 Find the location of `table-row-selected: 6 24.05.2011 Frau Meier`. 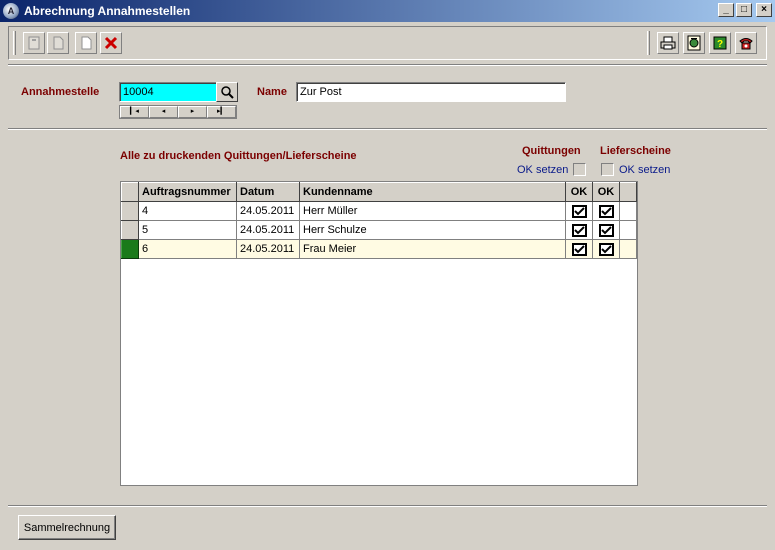

table-row-selected: 6 24.05.2011 Frau Meier is located at coordinates (379, 249).